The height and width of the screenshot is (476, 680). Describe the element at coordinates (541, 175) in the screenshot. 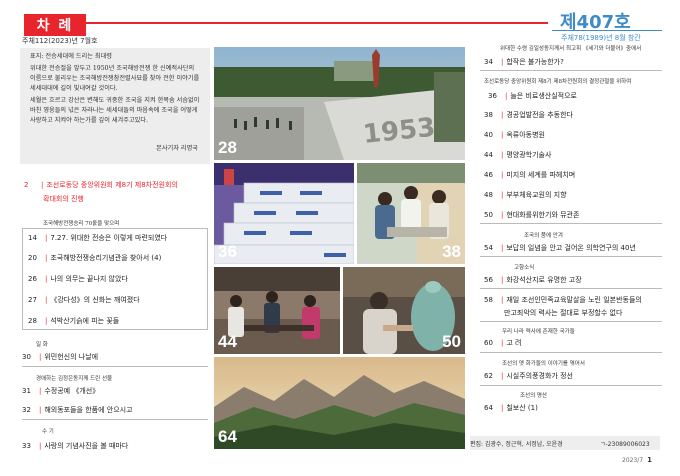

I see `toc-title: 미지의 세계를 파헤치며` at that location.